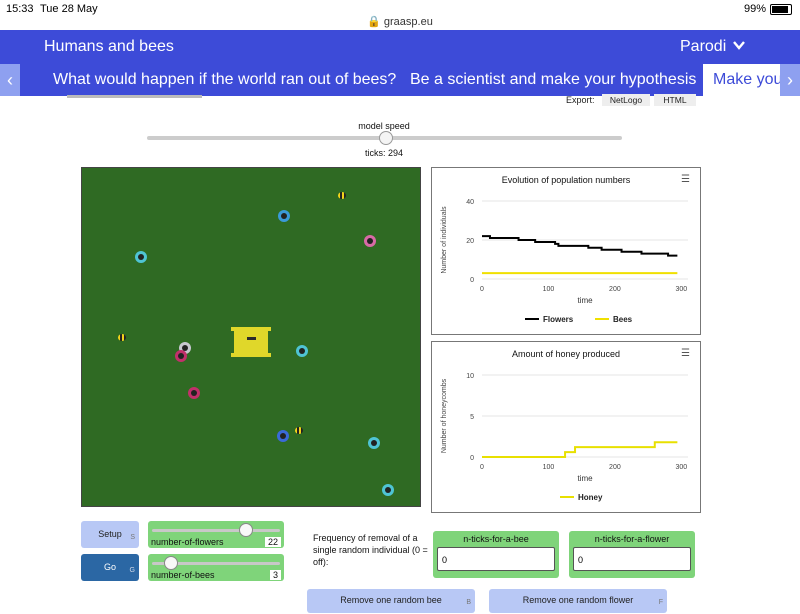  Describe the element at coordinates (590, 497) in the screenshot. I see `legend-label: Honey` at that location.